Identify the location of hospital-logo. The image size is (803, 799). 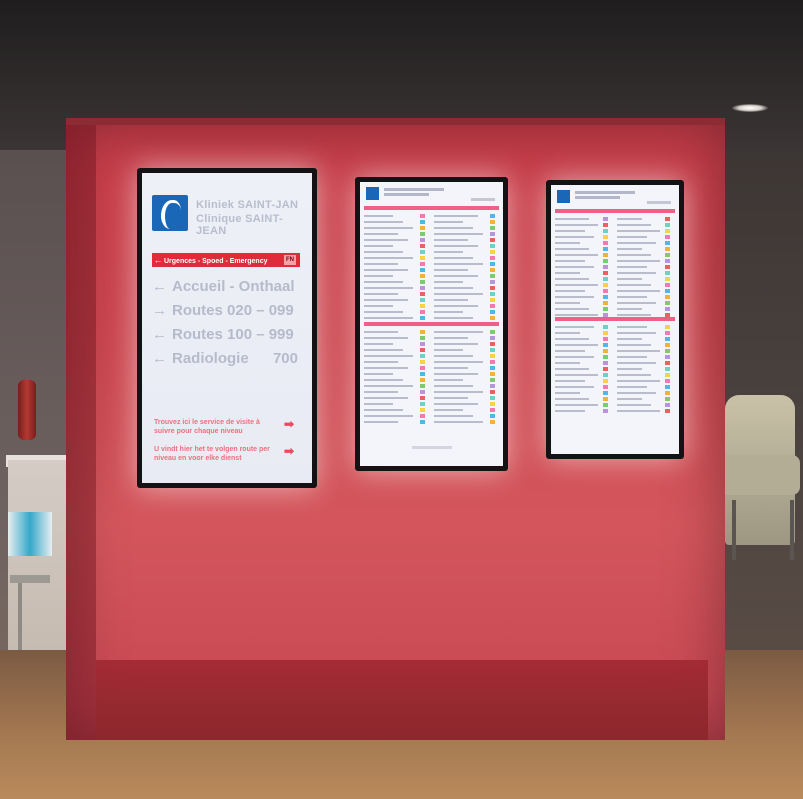
(372, 193).